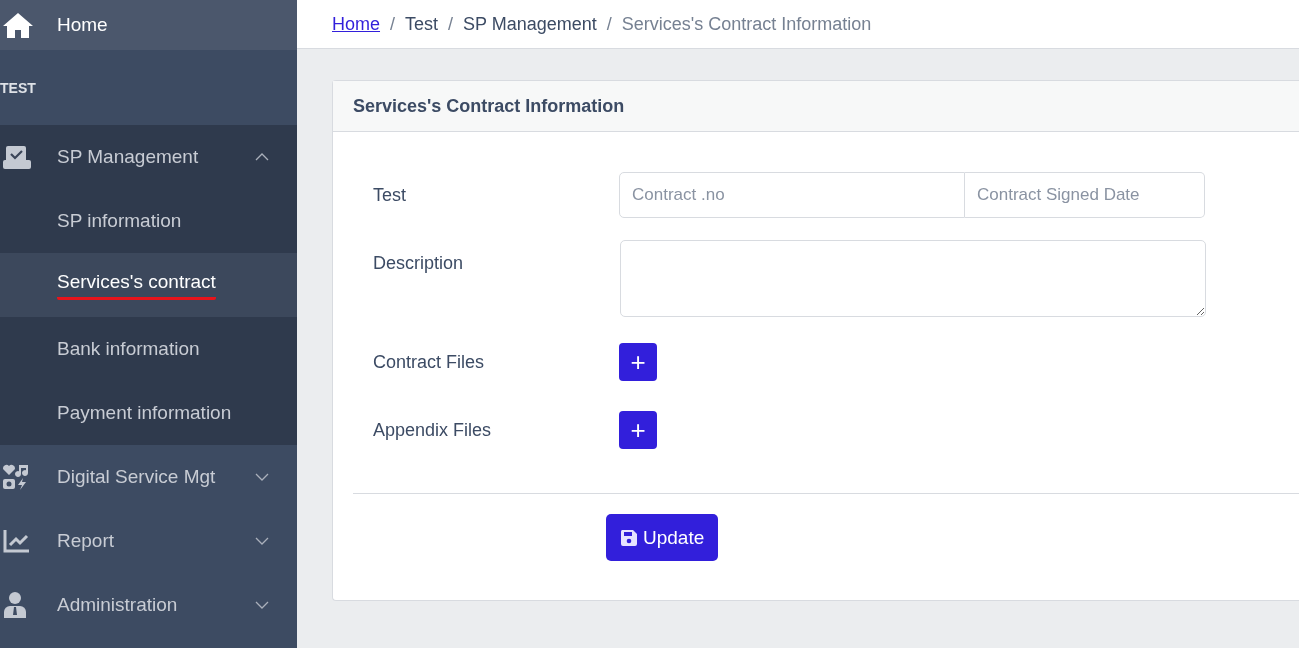 This screenshot has width=1299, height=648. Describe the element at coordinates (156, 157) in the screenshot. I see `menu-item: SP Management` at that location.